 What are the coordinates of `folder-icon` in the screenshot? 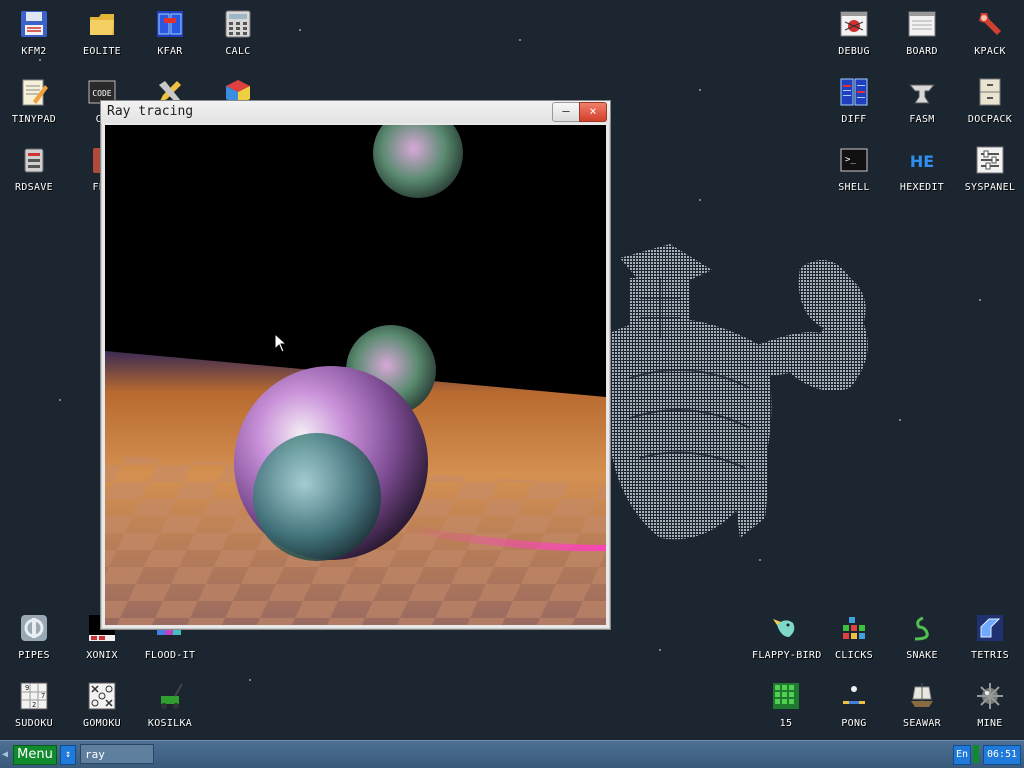 It's located at (102, 24).